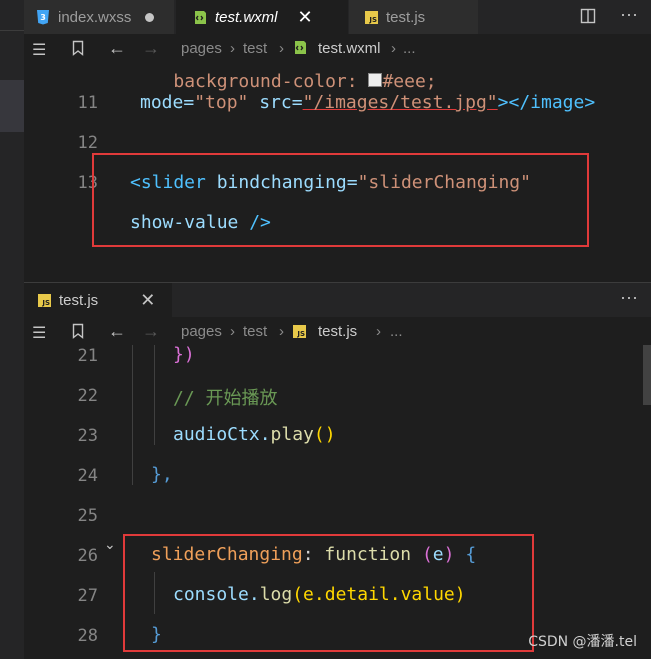  What do you see at coordinates (246, 17) in the screenshot?
I see `tab-label: test.wxml` at bounding box center [246, 17].